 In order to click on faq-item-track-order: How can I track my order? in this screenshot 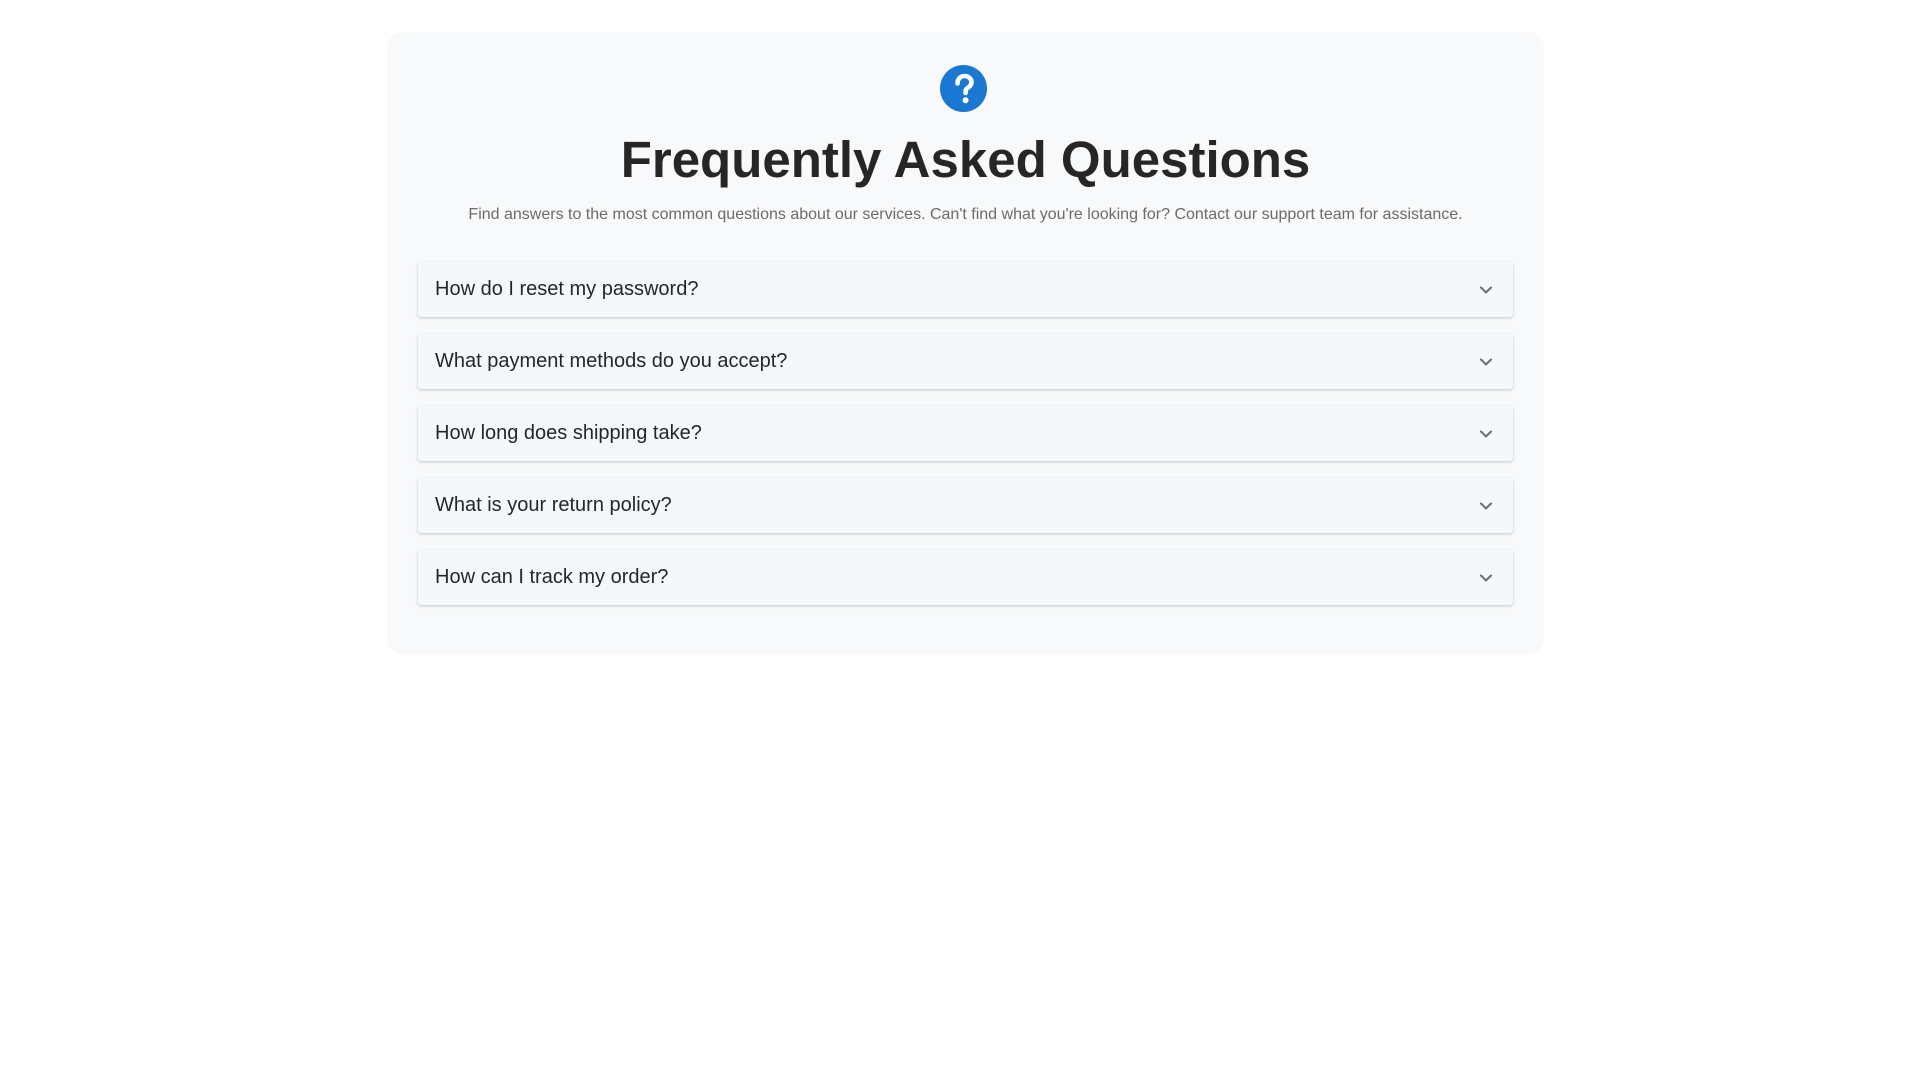, I will do `click(965, 577)`.